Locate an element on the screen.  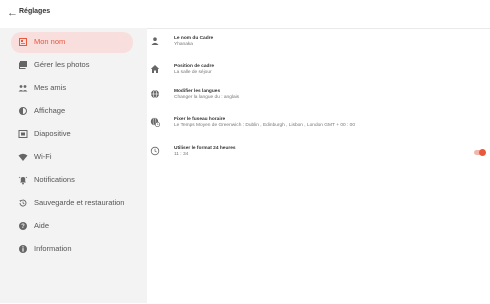
info-icon is located at coordinates (23, 249).